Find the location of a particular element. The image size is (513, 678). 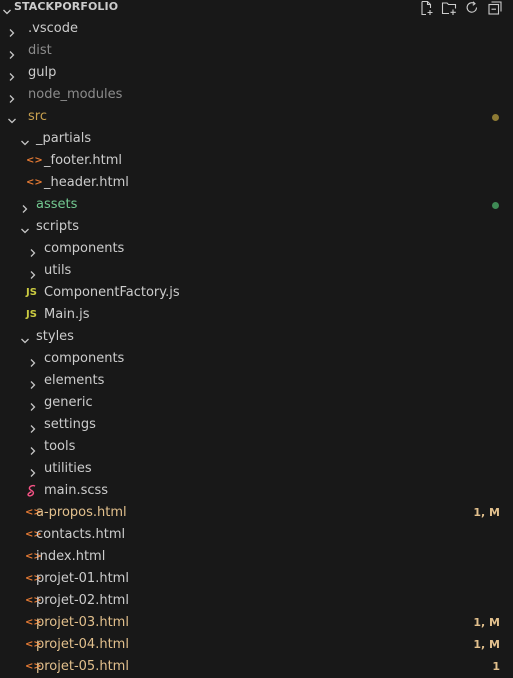

folder-scripts: scripts is located at coordinates (256, 227).